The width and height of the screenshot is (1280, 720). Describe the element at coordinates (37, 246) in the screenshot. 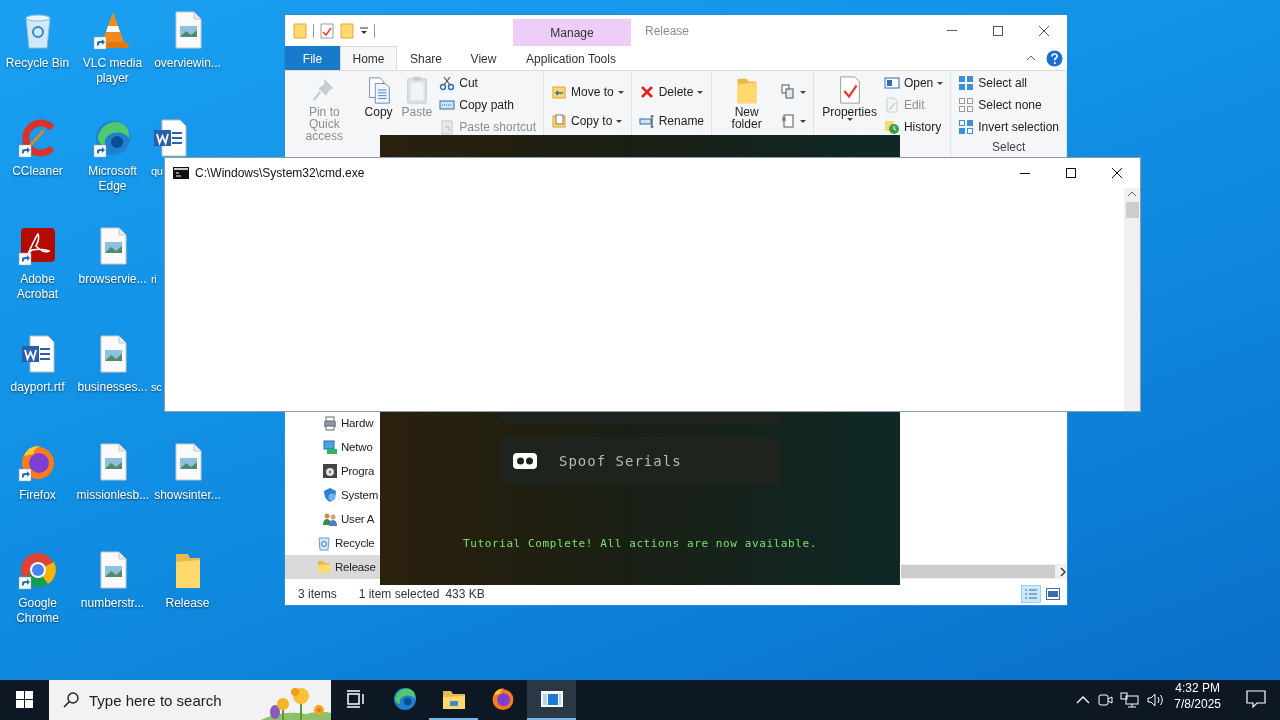

I see `pdf-icon` at that location.